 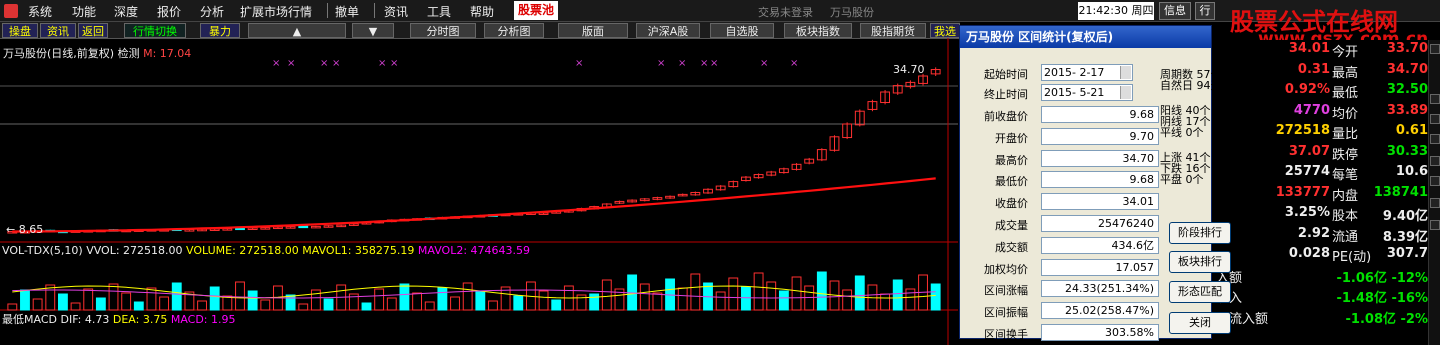 What do you see at coordinates (169, 11) in the screenshot?
I see `menu-quote: 报价` at bounding box center [169, 11].